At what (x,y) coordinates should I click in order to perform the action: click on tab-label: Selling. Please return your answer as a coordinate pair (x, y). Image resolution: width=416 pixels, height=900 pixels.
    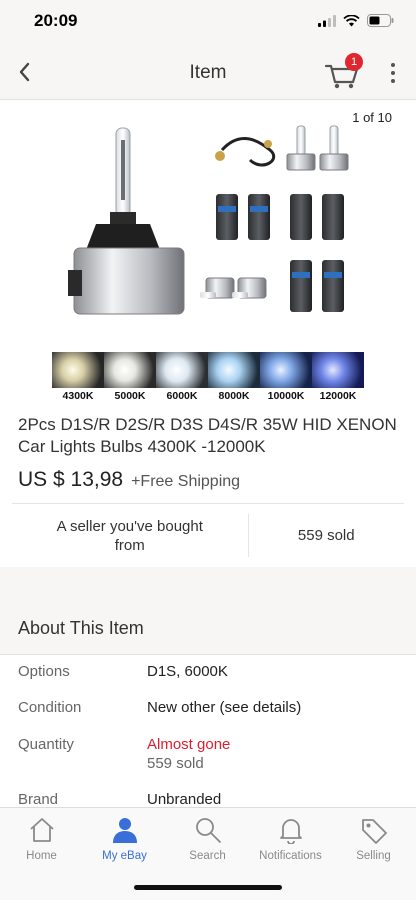
    Looking at the image, I should click on (373, 856).